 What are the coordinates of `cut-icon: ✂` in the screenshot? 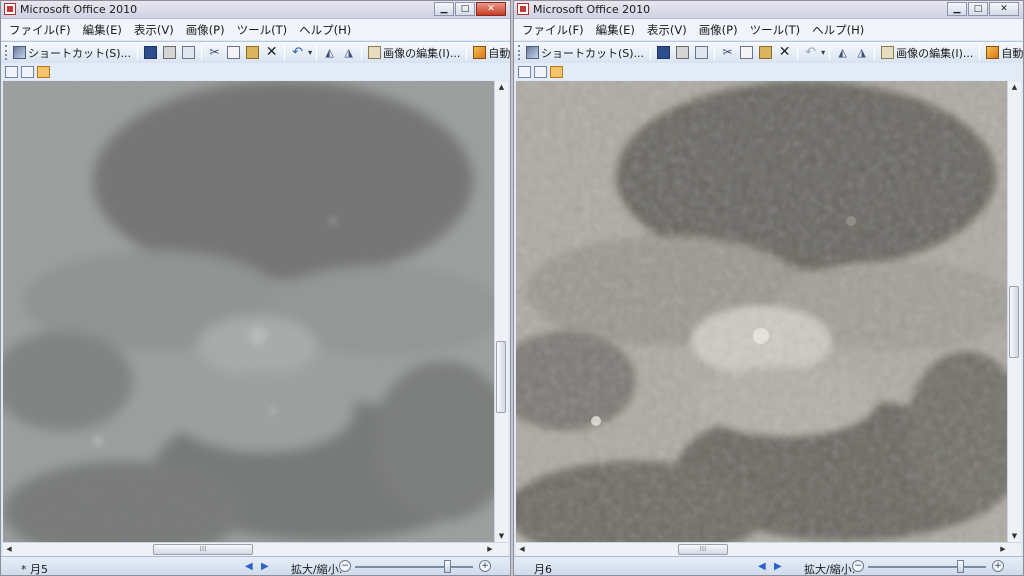 It's located at (727, 52).